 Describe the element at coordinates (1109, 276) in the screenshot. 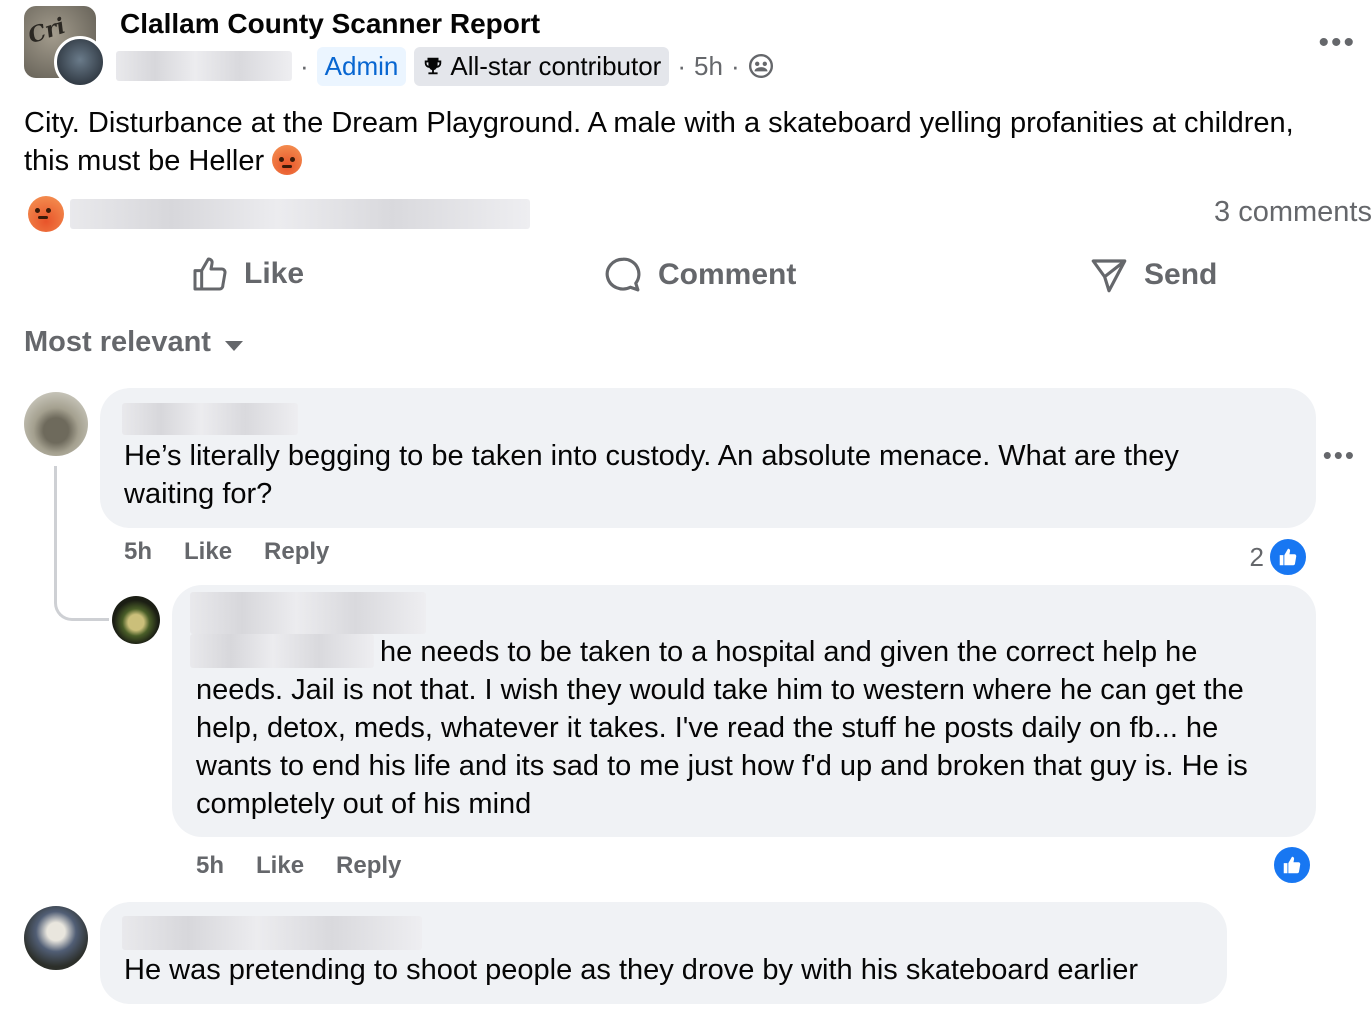

I see `send-icon` at that location.